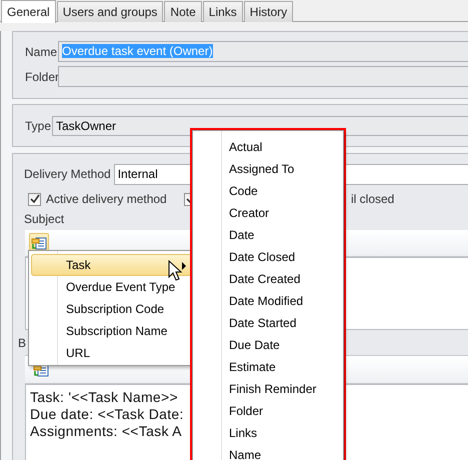 The width and height of the screenshot is (468, 460). Describe the element at coordinates (22, 343) in the screenshot. I see `field-label: B` at that location.